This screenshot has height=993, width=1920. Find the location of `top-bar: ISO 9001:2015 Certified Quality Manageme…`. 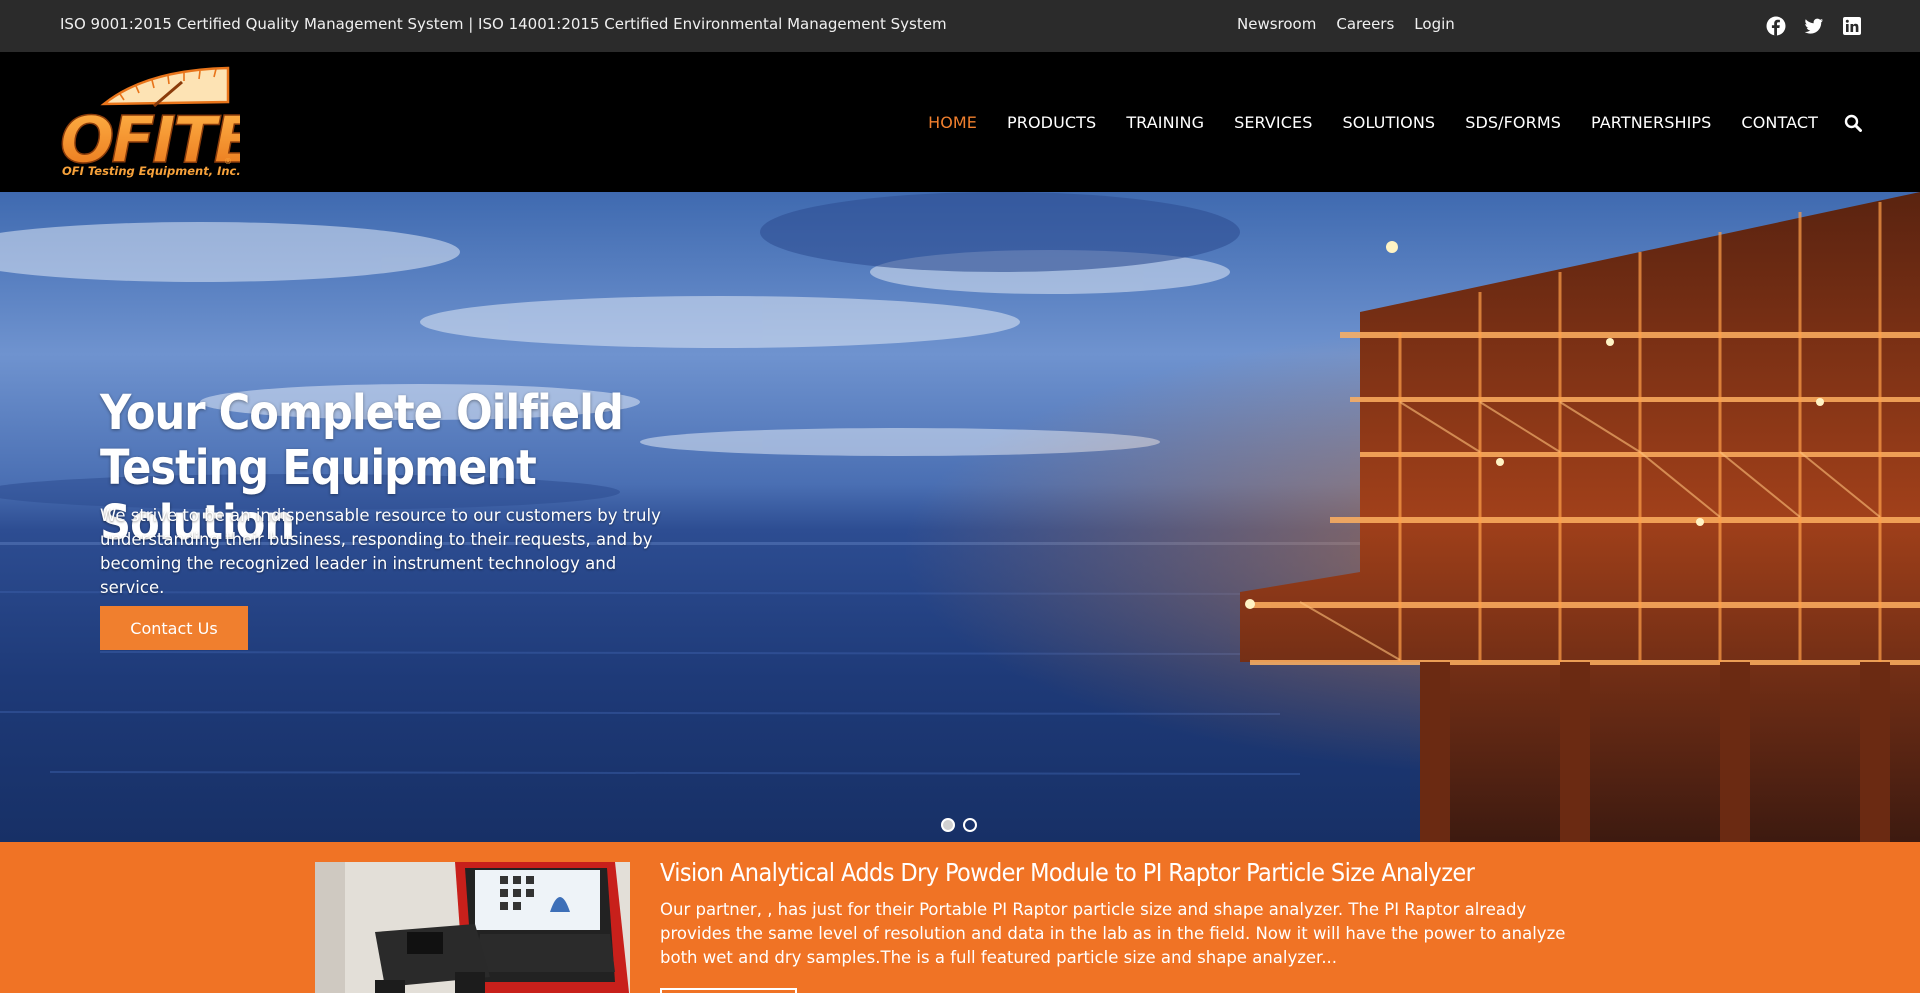

top-bar: ISO 9001:2015 Certified Quality Manageme… is located at coordinates (960, 26).